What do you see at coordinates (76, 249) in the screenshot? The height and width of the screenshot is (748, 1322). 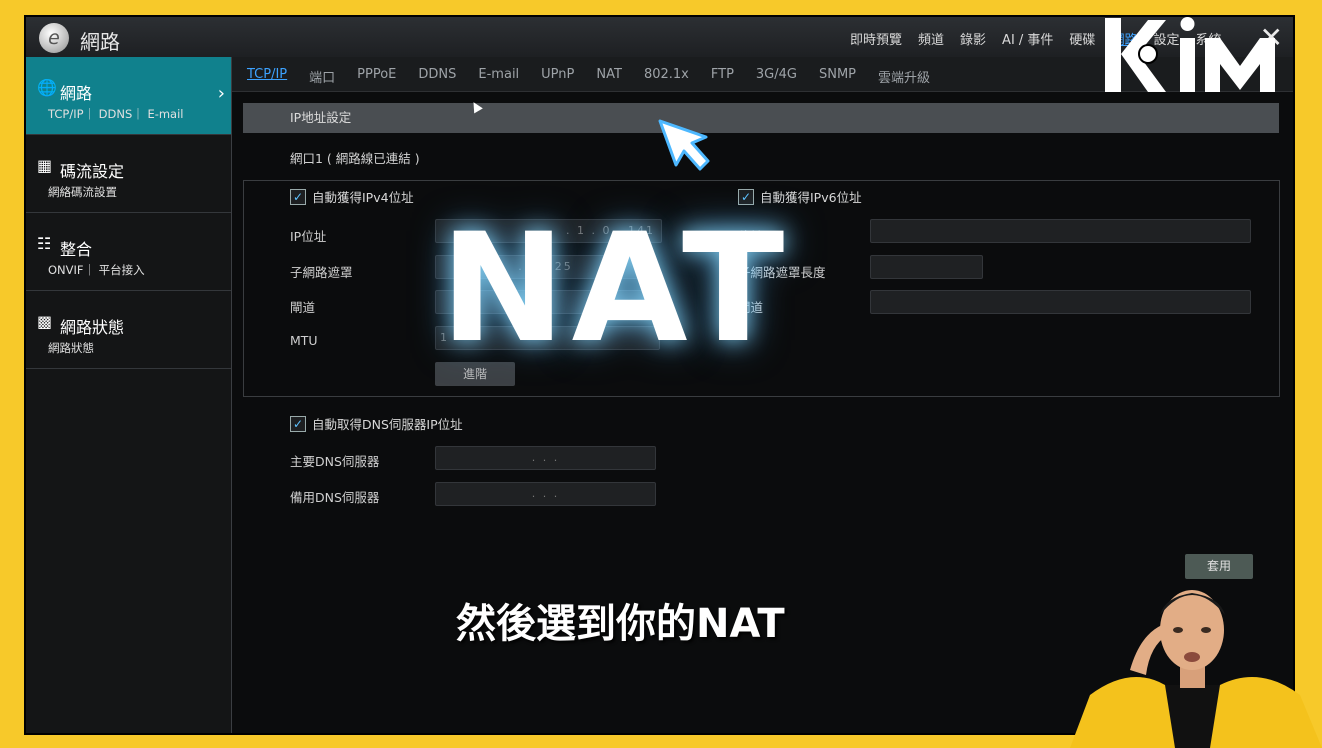 I see `sidebar-item-title: 整合` at bounding box center [76, 249].